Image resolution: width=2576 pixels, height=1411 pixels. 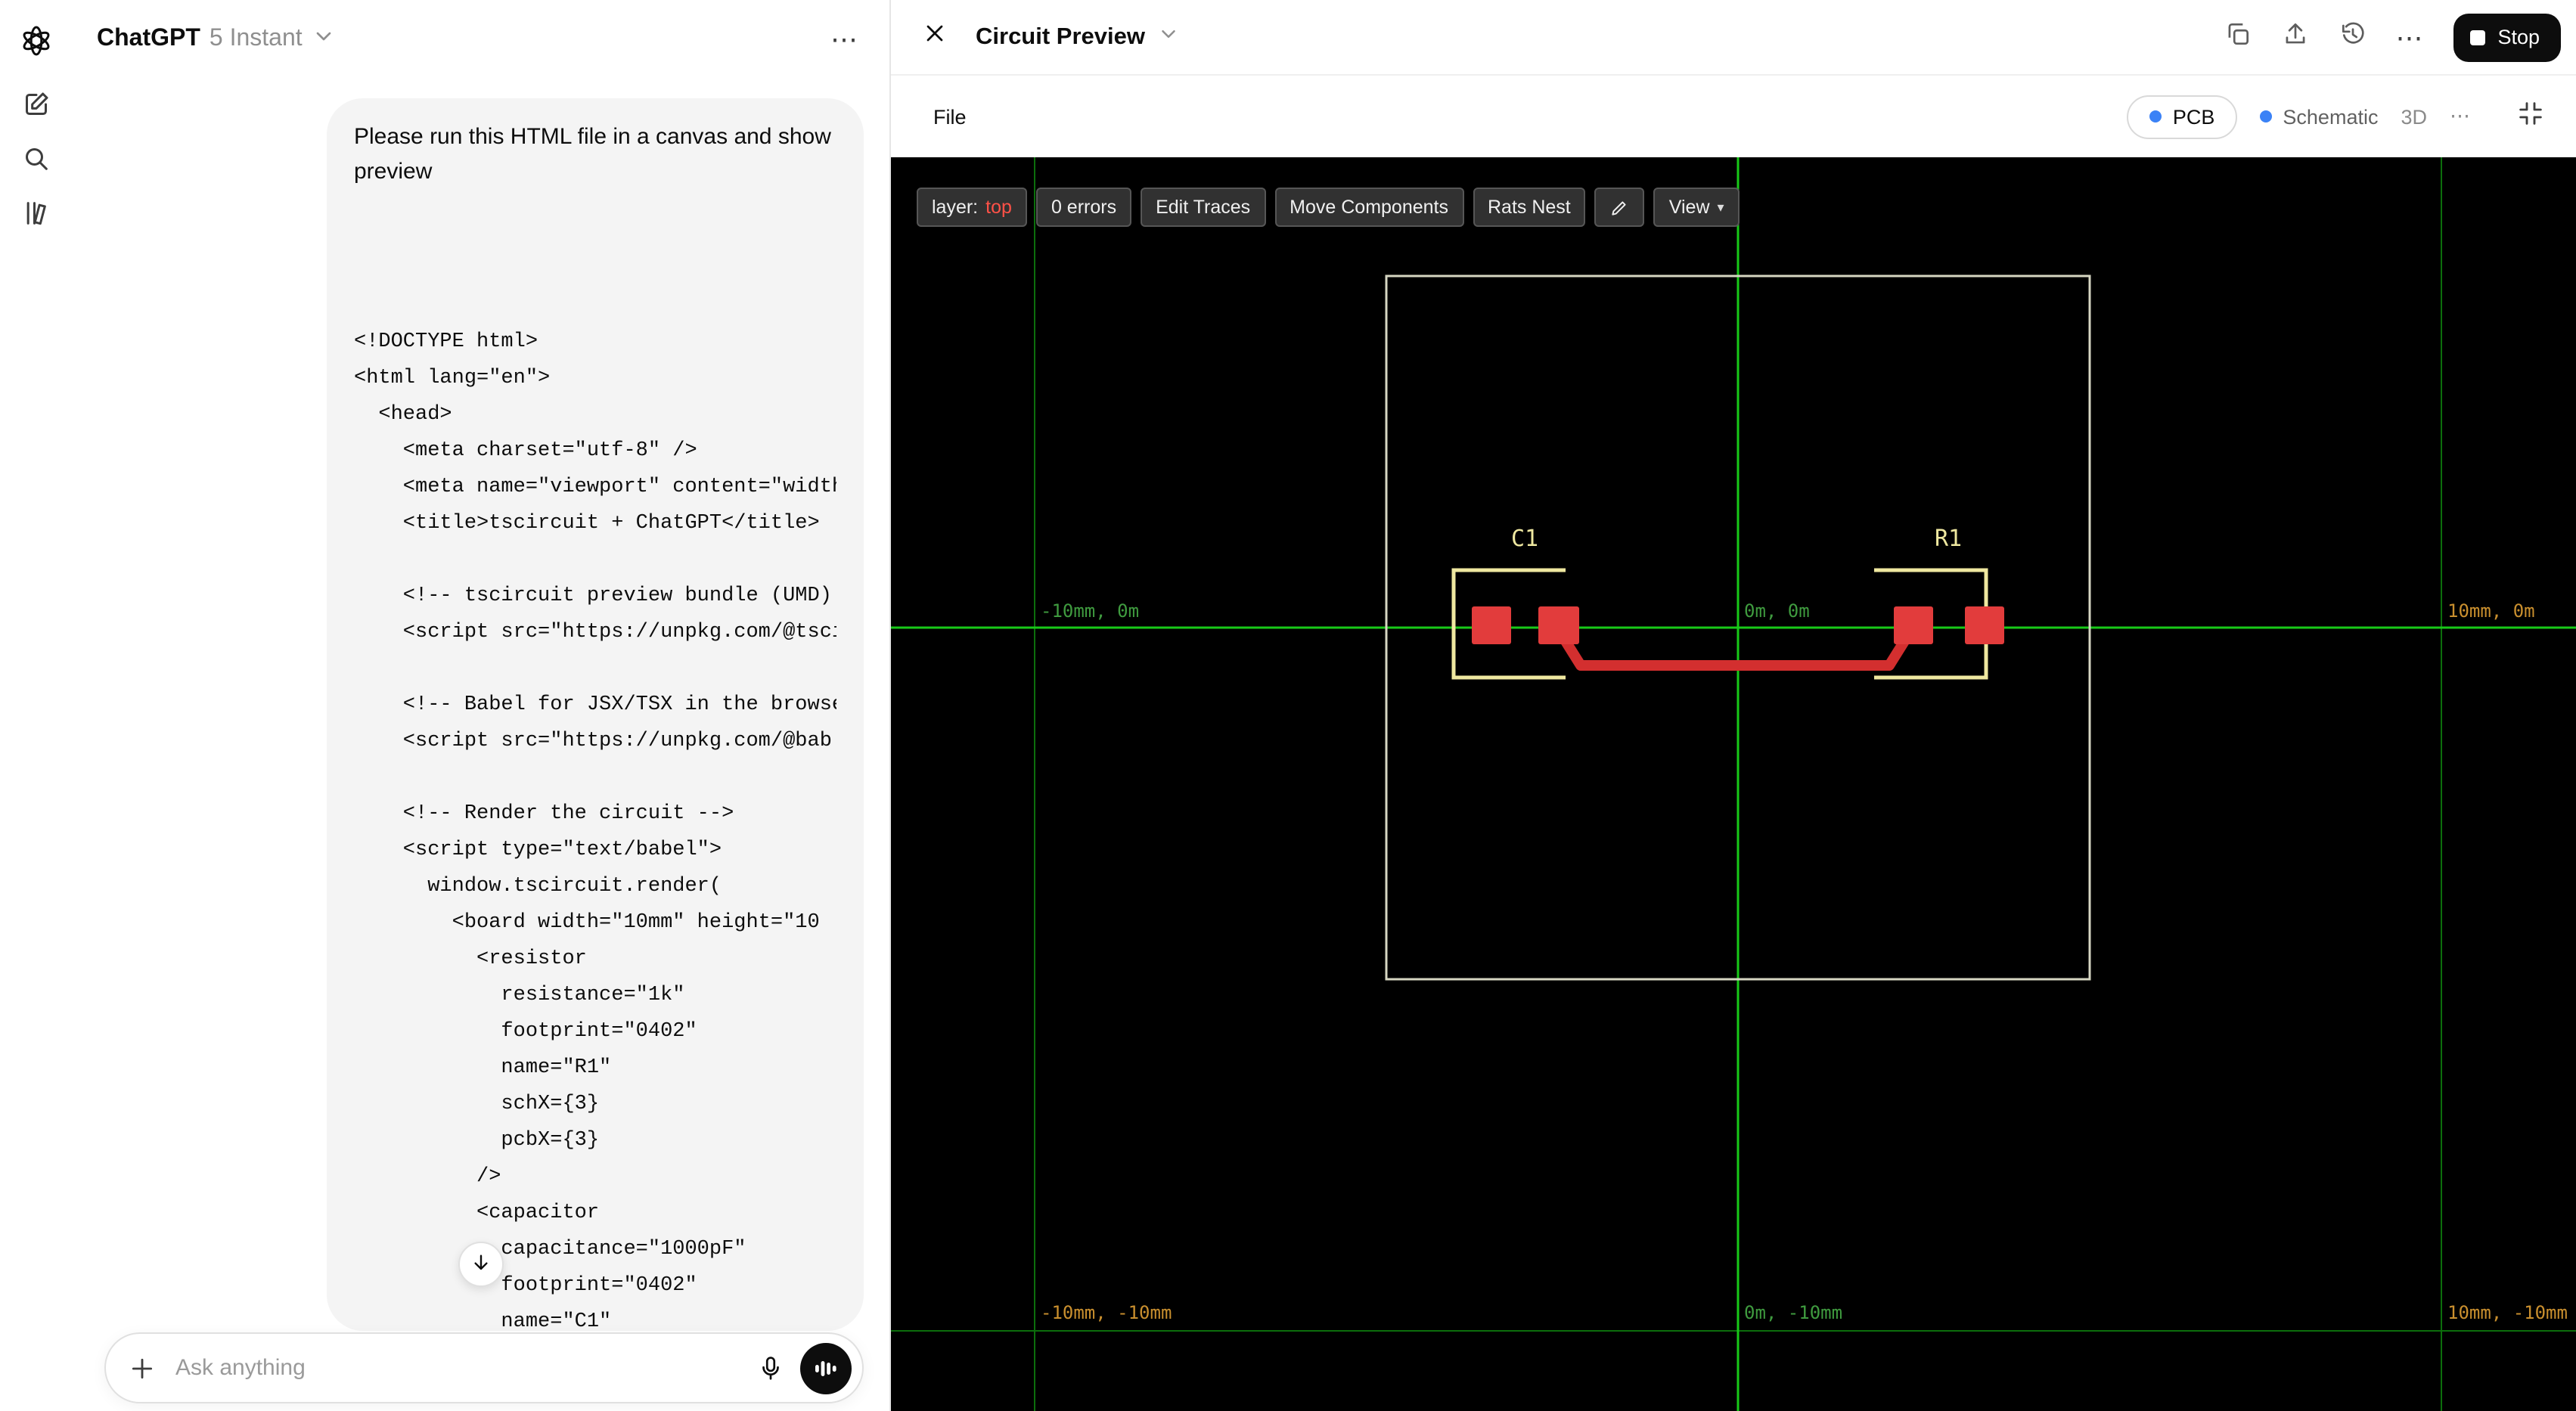 I want to click on library-icon, so click(x=36, y=216).